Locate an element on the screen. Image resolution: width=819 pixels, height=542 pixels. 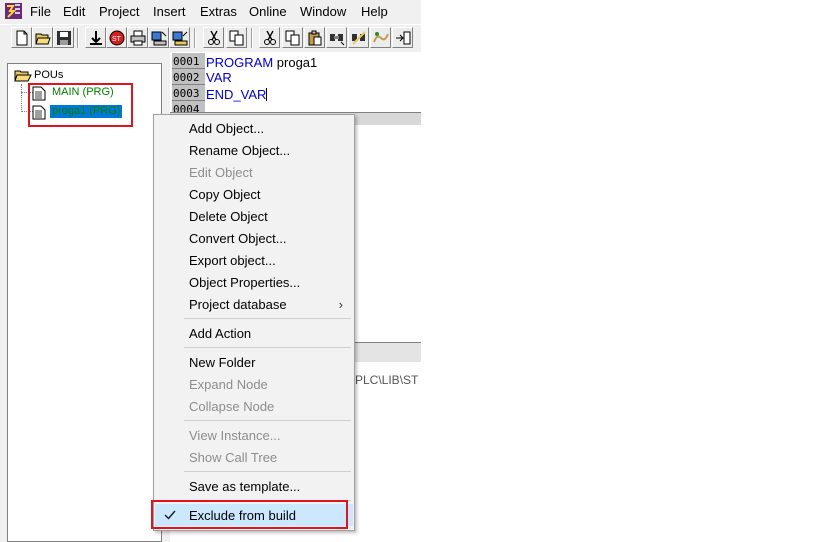
input-assistant-icon is located at coordinates (403, 38).